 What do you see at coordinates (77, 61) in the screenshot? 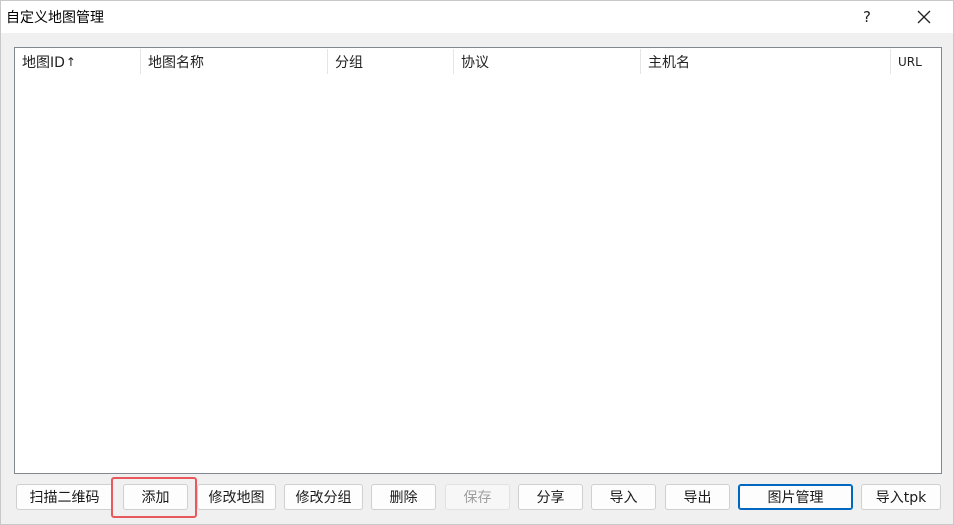
I see `column-header-map-id: 地图ID ↑` at bounding box center [77, 61].